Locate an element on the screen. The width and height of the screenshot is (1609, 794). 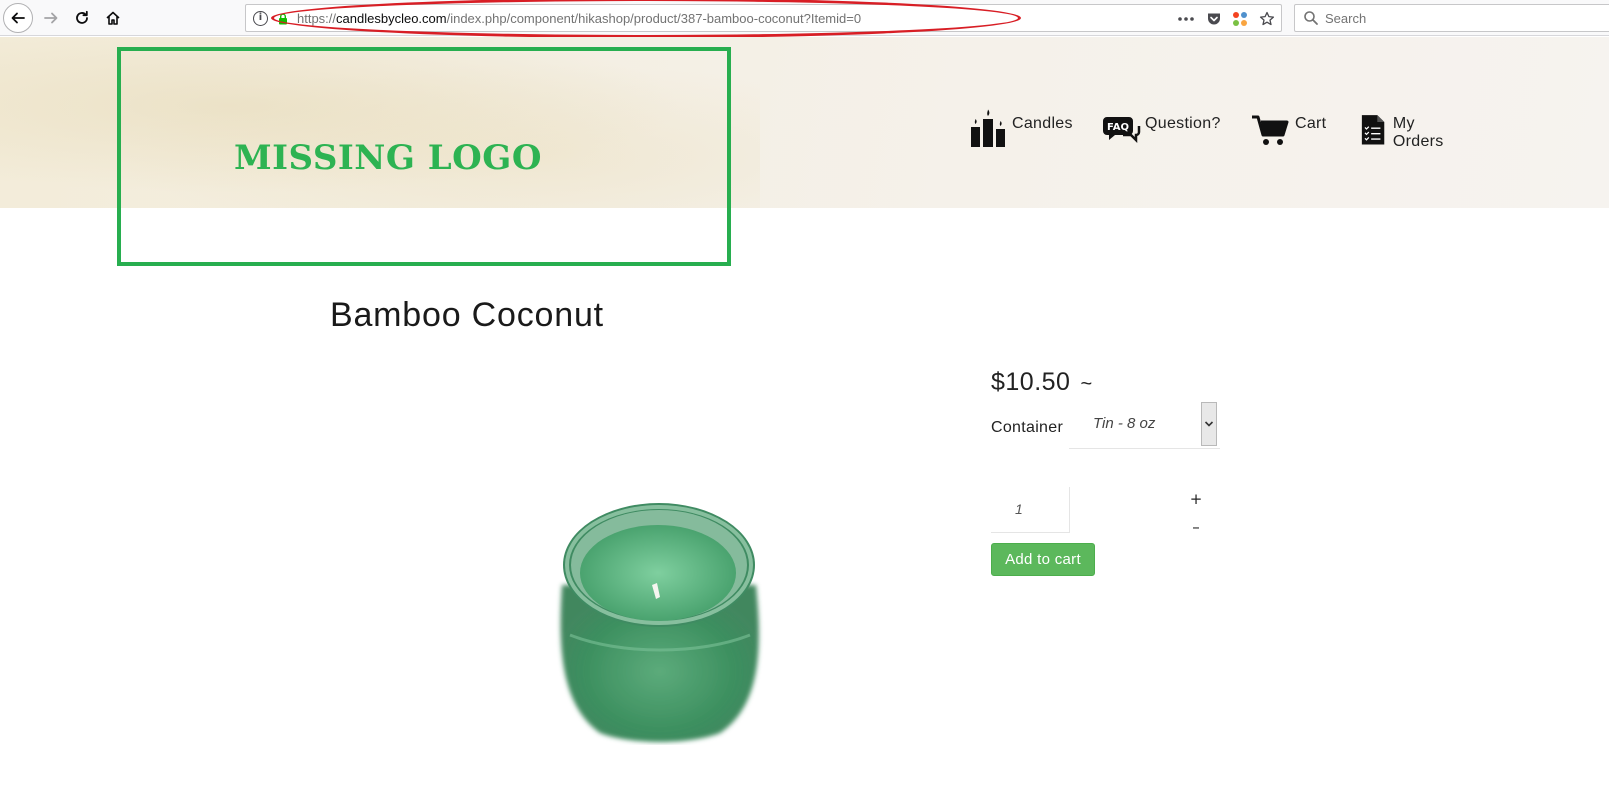
menu-label-question: Question? is located at coordinates (1183, 123).